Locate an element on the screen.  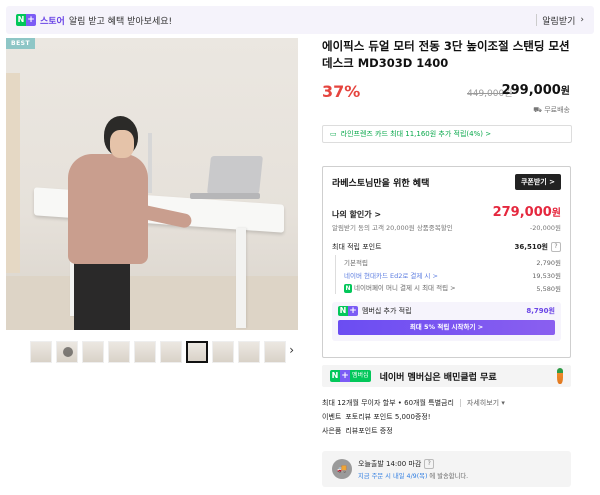
coupon-button: 쿠폰받기 > is located at coordinates (537, 182).